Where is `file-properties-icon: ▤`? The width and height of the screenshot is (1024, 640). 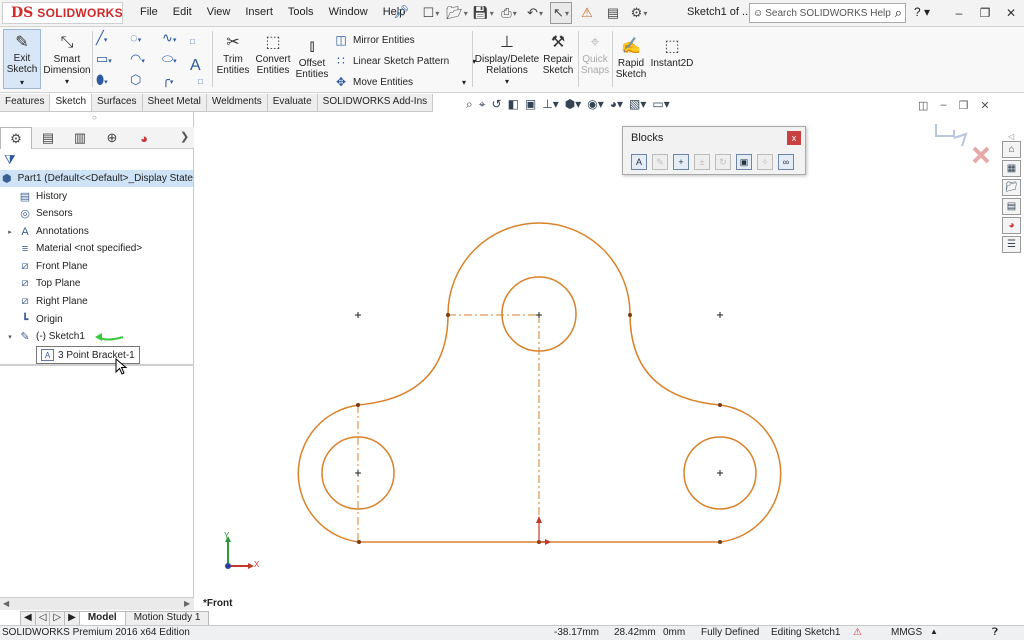 file-properties-icon: ▤ is located at coordinates (613, 13).